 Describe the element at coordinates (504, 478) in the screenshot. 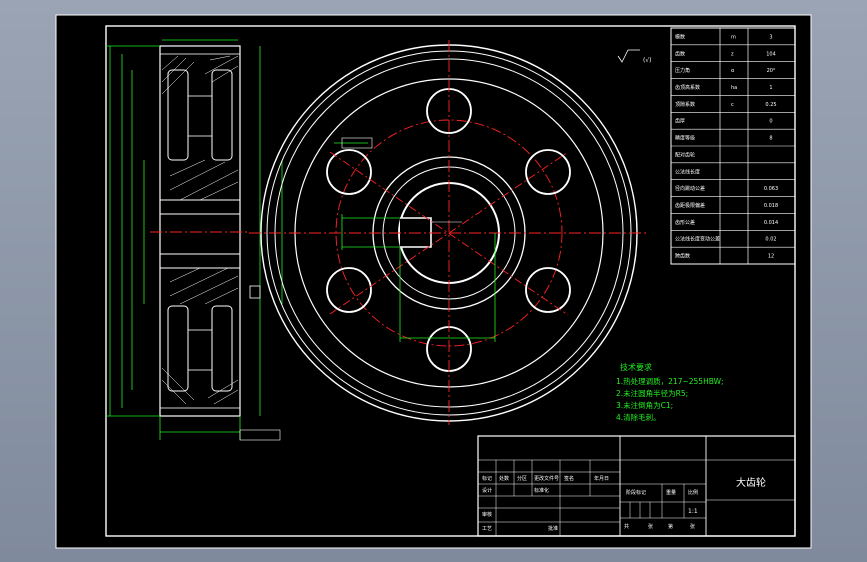

I see `tb-label-count: 处数` at that location.